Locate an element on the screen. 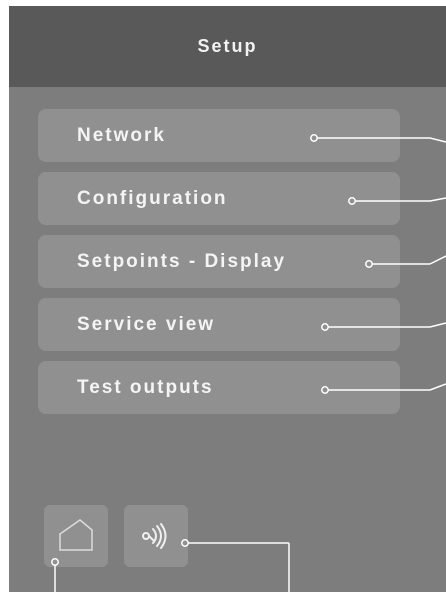 This screenshot has height=592, width=446. header-bar: Setup is located at coordinates (227, 46).